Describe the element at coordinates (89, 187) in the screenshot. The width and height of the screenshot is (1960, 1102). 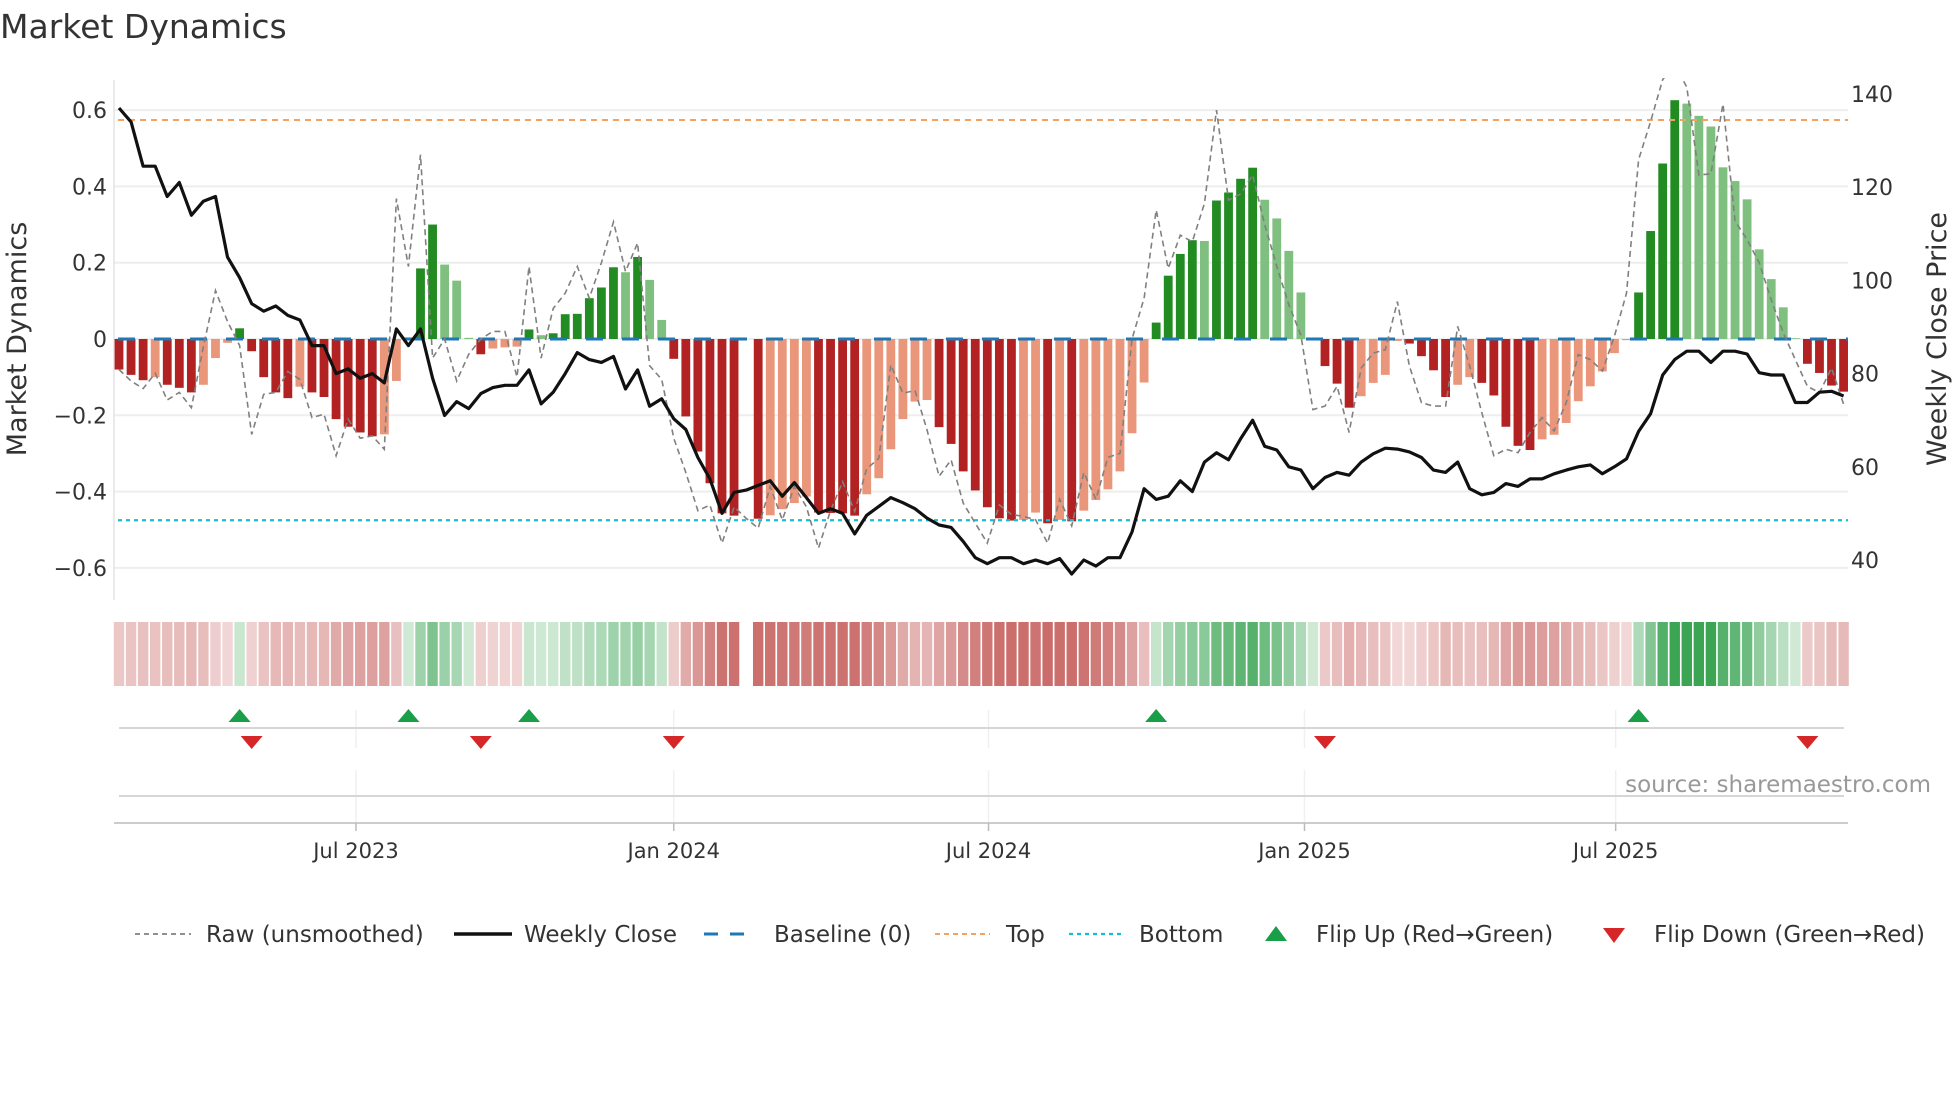
I see `y-tick-label: 0.4` at that location.